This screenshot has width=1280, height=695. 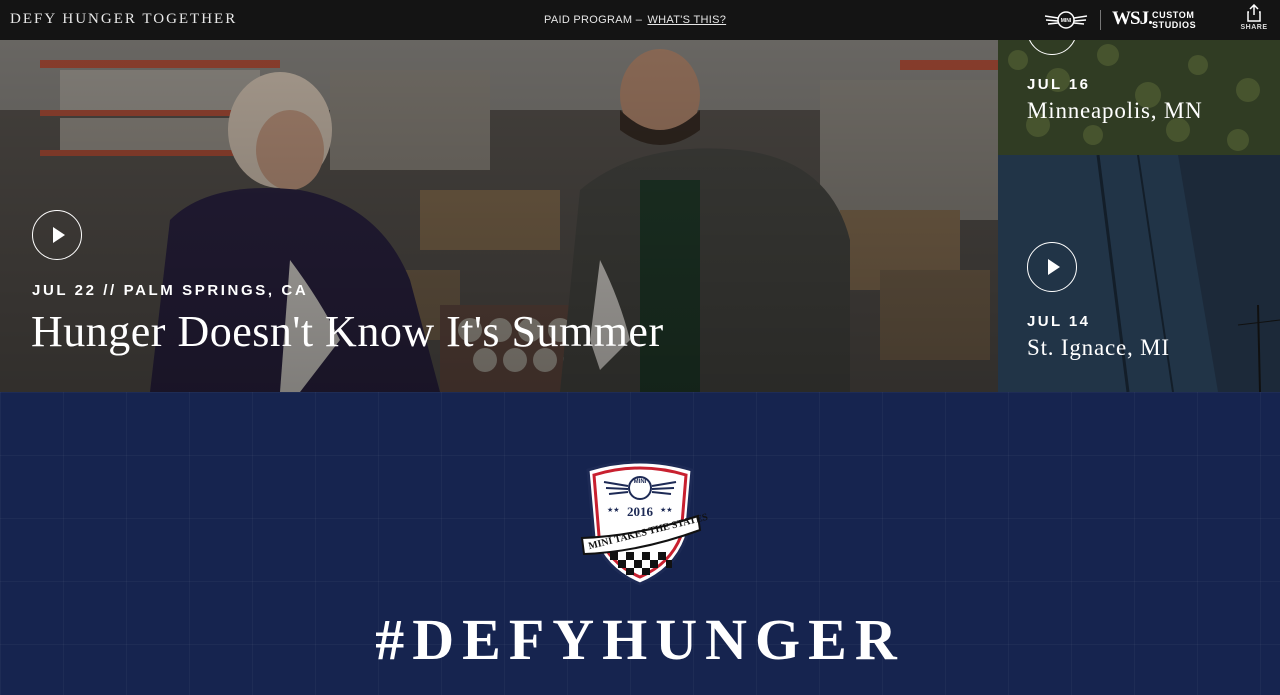 What do you see at coordinates (640, 511) in the screenshot?
I see `badge-year: 2016` at bounding box center [640, 511].